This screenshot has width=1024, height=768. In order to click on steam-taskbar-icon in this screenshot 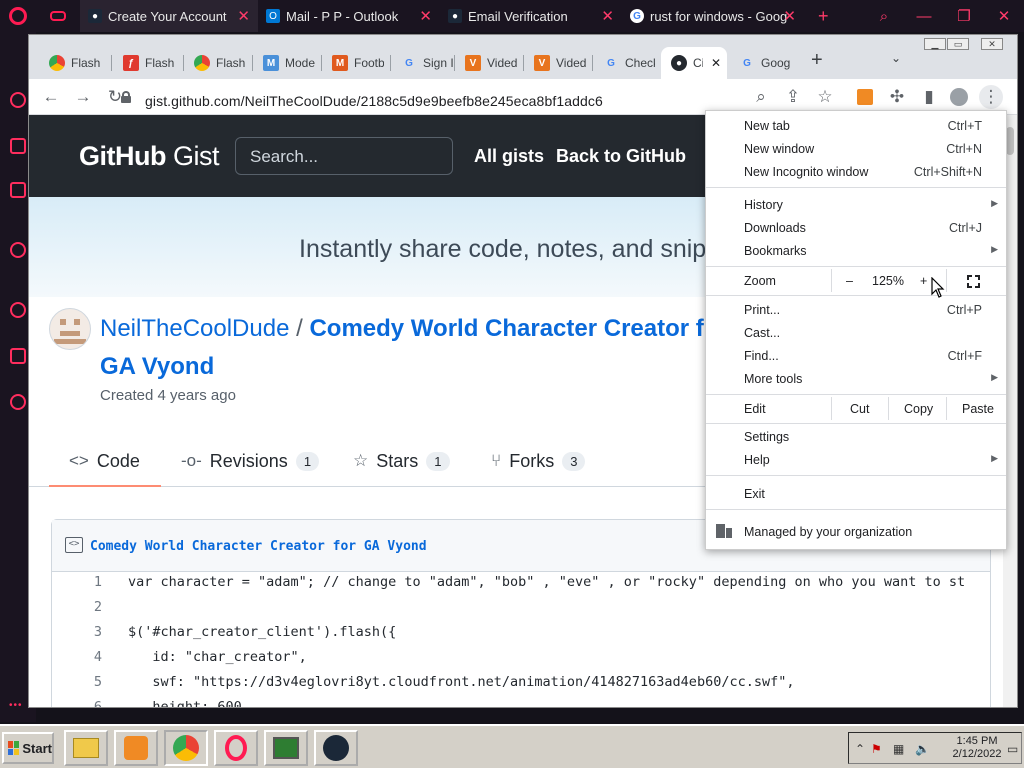, I will do `click(336, 748)`.